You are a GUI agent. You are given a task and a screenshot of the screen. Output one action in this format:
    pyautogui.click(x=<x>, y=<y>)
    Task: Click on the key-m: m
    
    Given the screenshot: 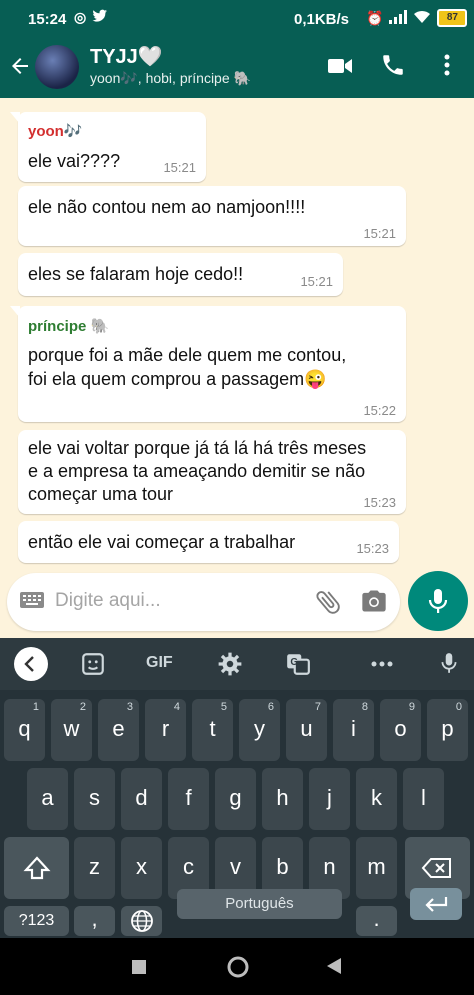 What is the action you would take?
    pyautogui.click(x=376, y=868)
    